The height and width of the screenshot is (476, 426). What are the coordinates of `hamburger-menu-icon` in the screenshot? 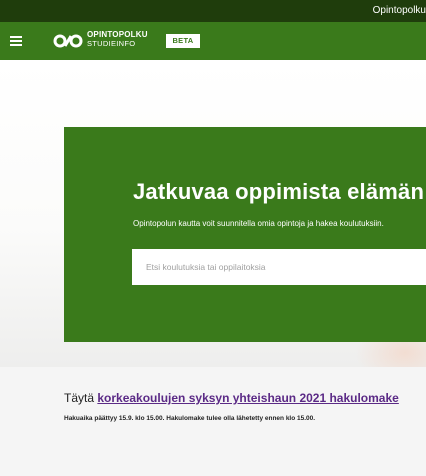 It's located at (16, 41).